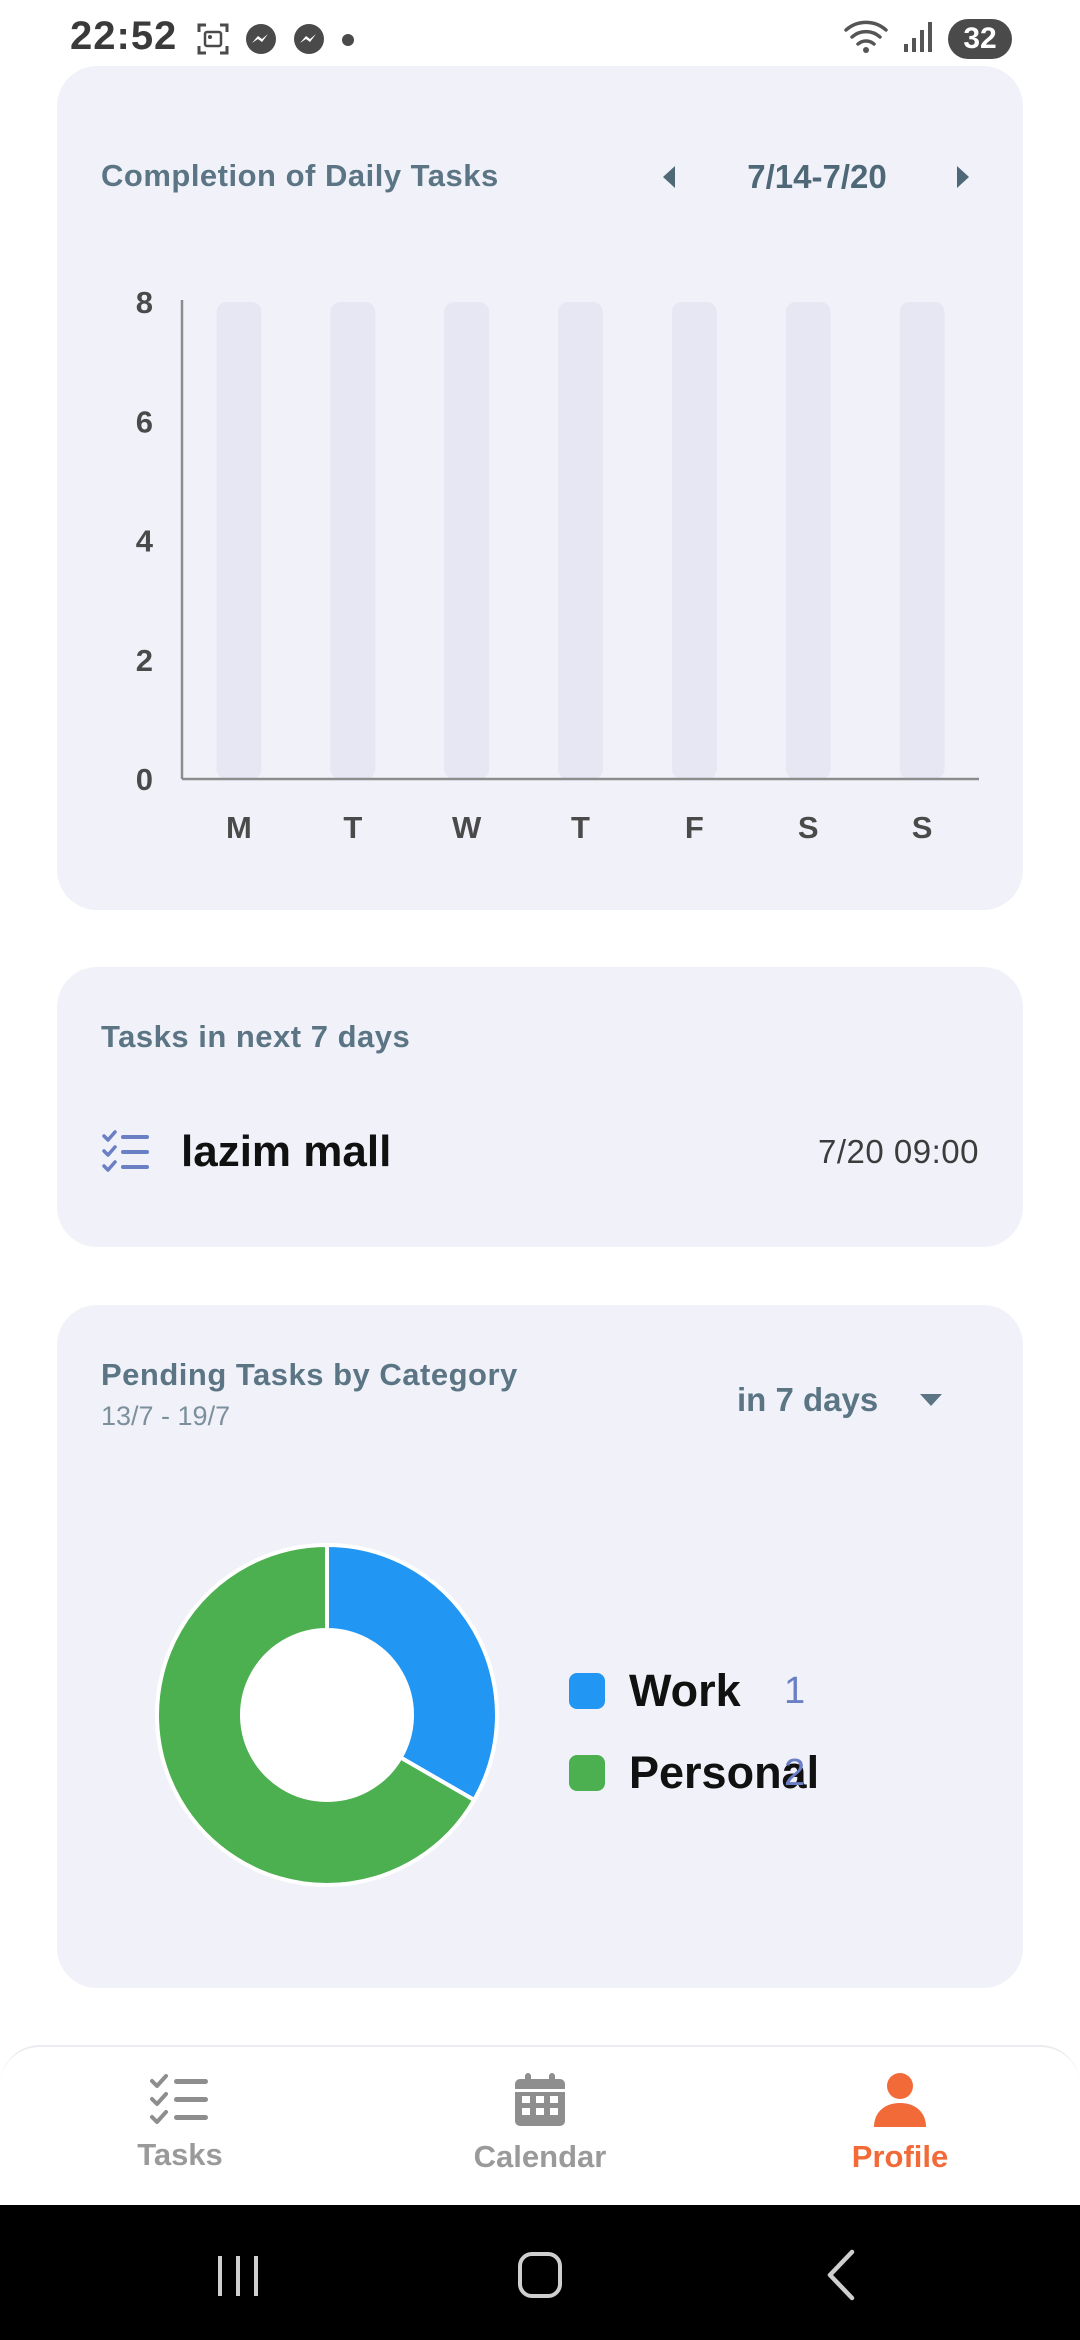  Describe the element at coordinates (286, 1151) in the screenshot. I see `task-name: lazim mall` at that location.